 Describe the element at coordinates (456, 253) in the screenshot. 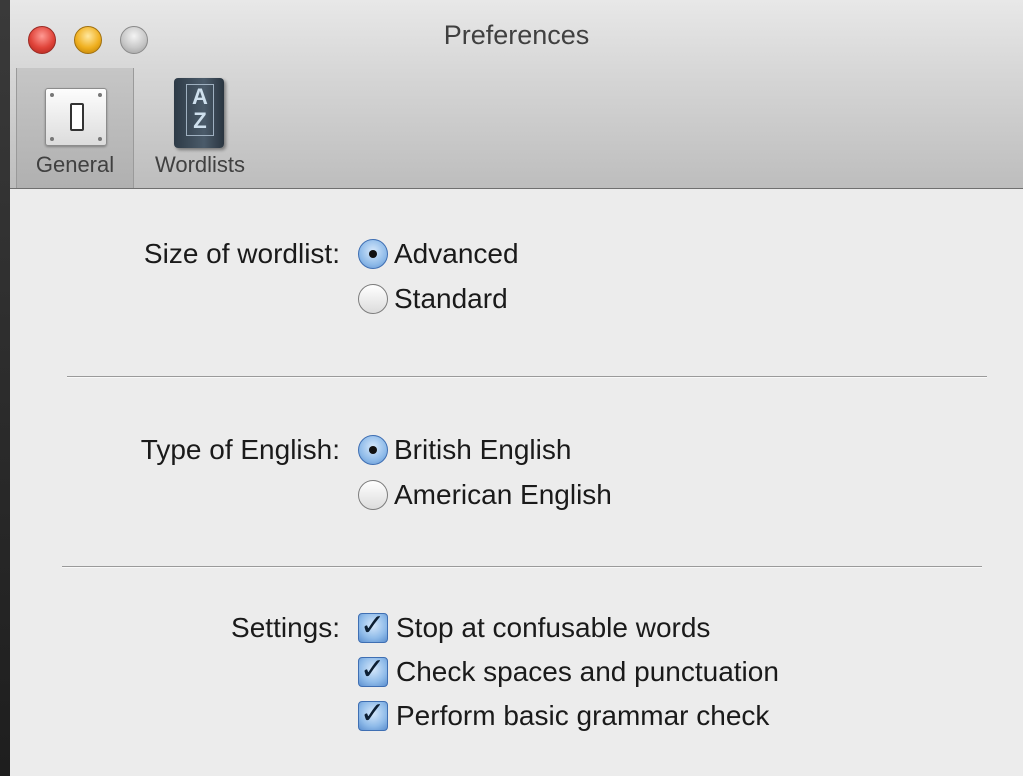

I see `radio-advanced-label: Advanced` at that location.